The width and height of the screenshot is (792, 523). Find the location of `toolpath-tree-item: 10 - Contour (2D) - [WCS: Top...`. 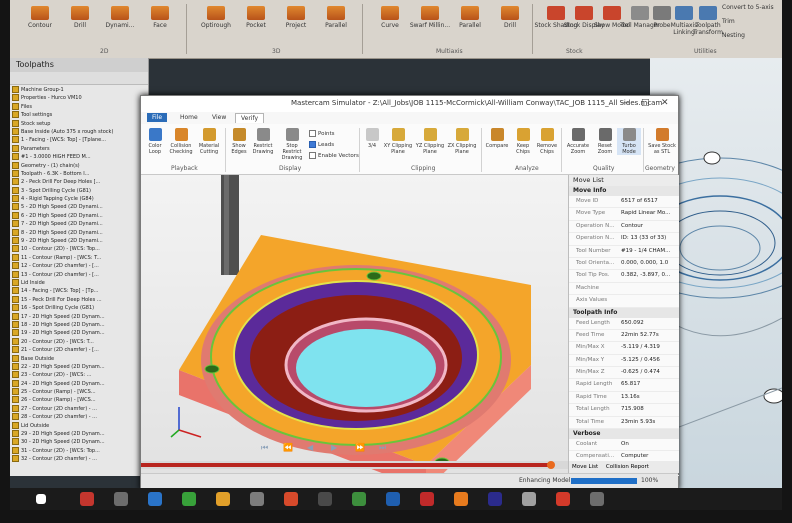

toolpath-tree-item: 10 - Contour (2D) - [WCS: Top... is located at coordinates (80, 249).